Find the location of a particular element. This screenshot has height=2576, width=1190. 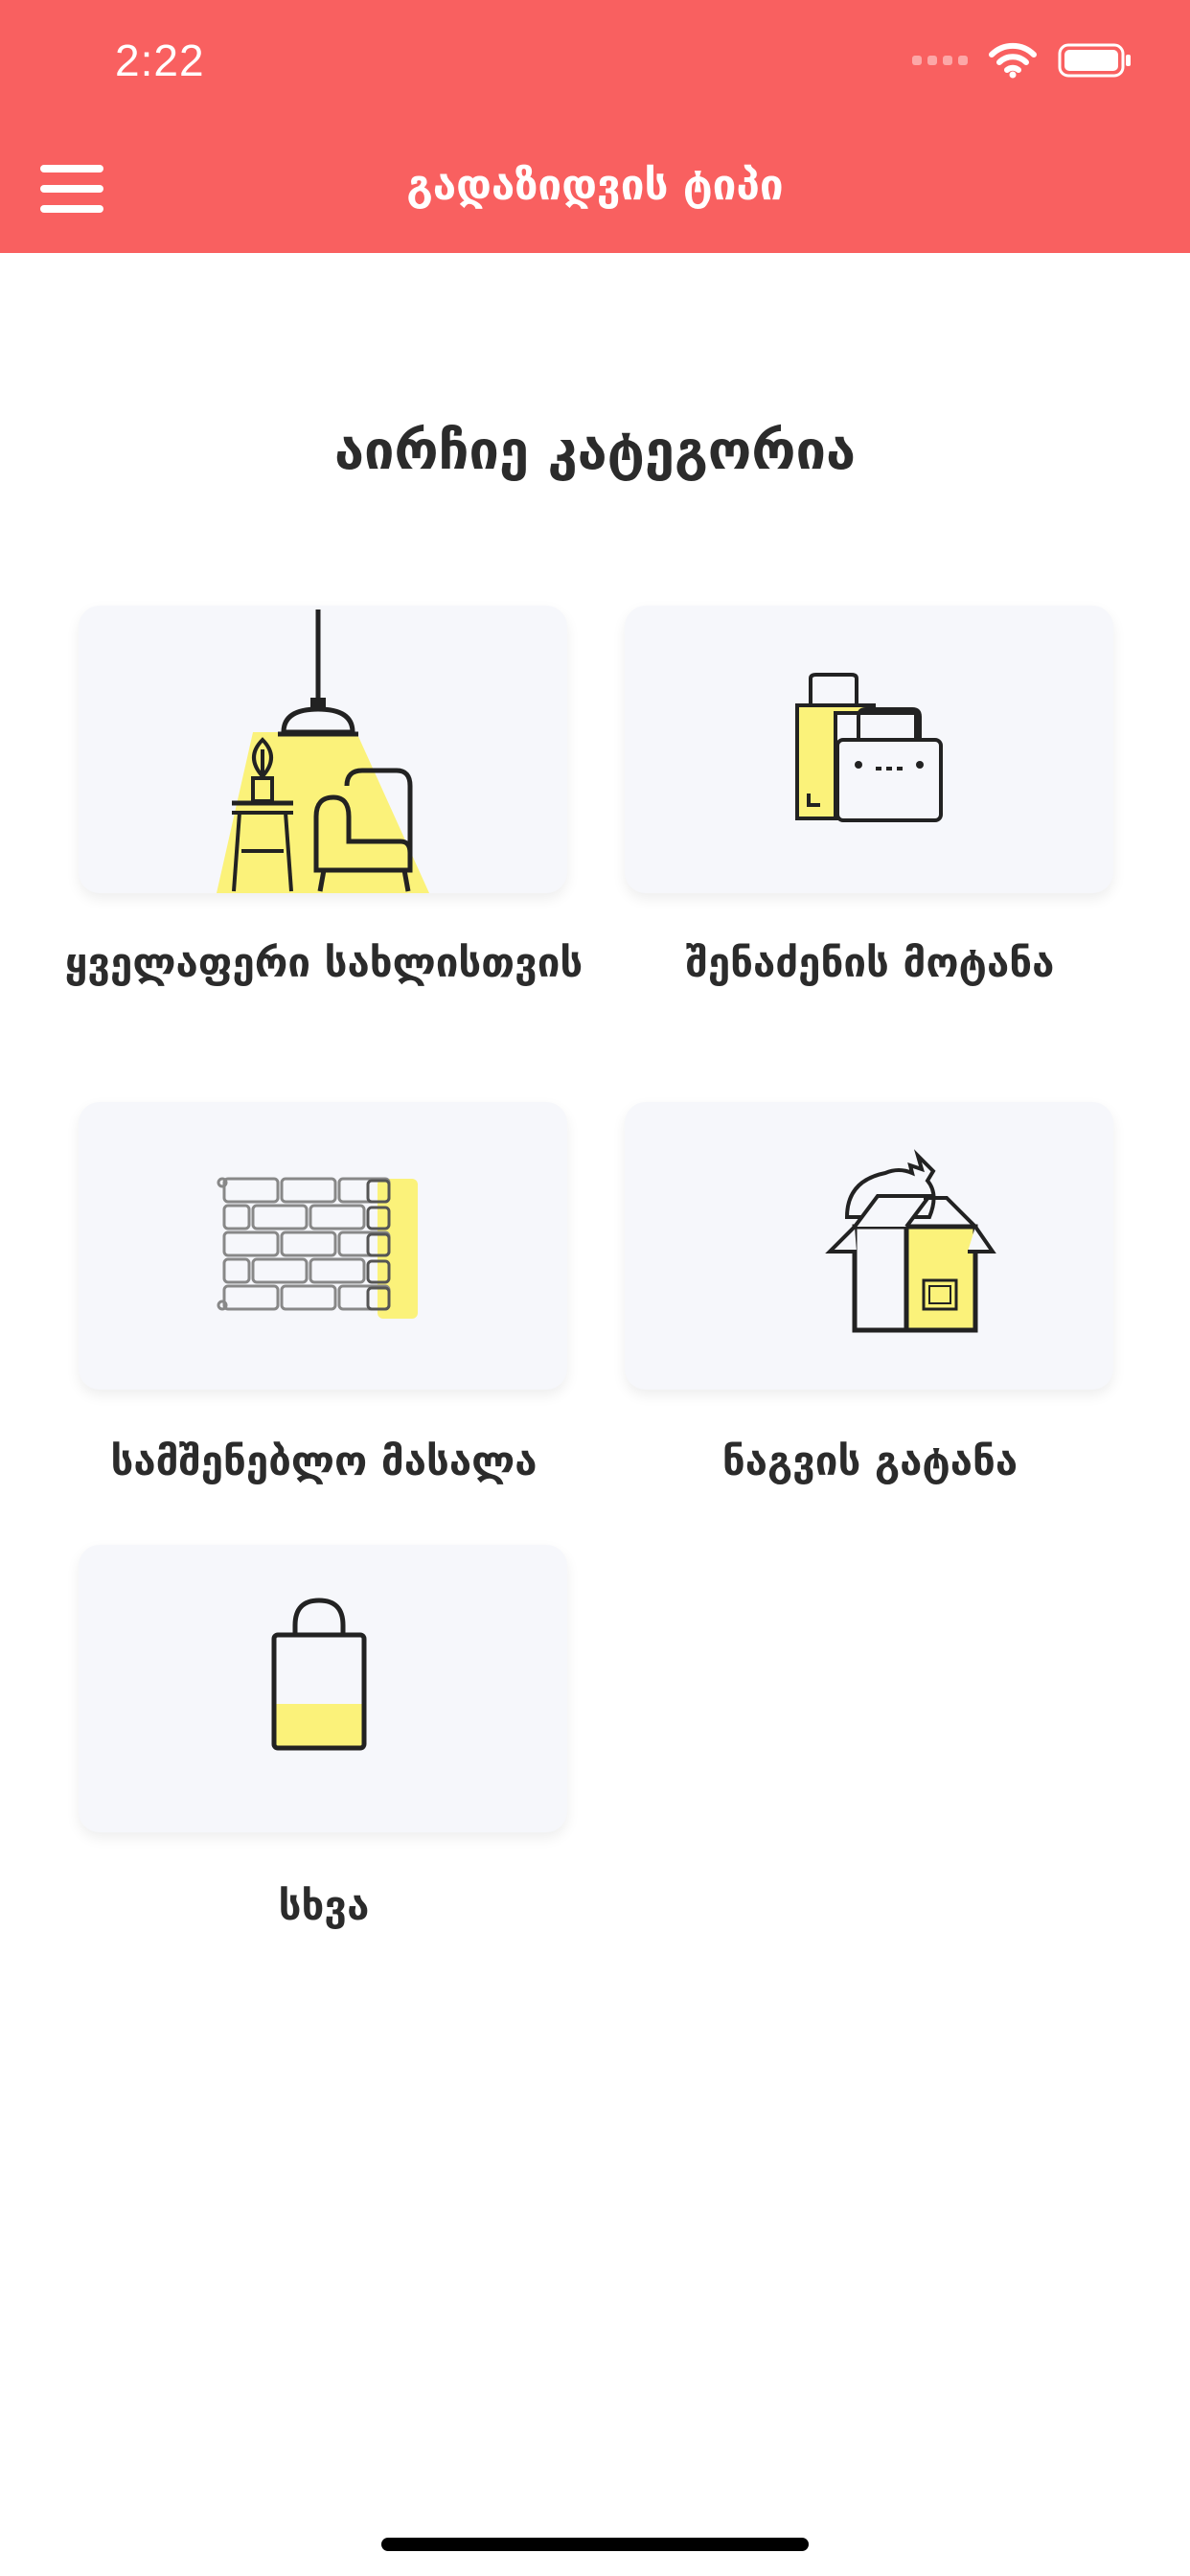

category-card-other is located at coordinates (323, 1688).